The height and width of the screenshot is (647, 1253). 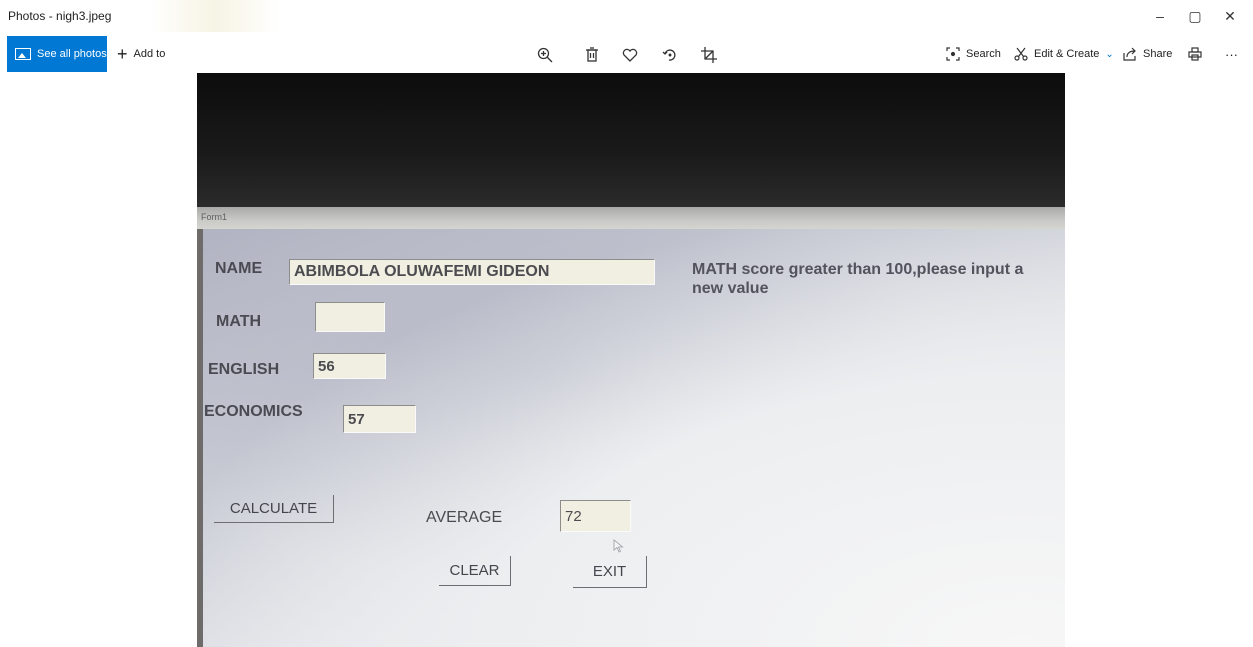 What do you see at coordinates (475, 571) in the screenshot?
I see `clear-button: CLEAR` at bounding box center [475, 571].